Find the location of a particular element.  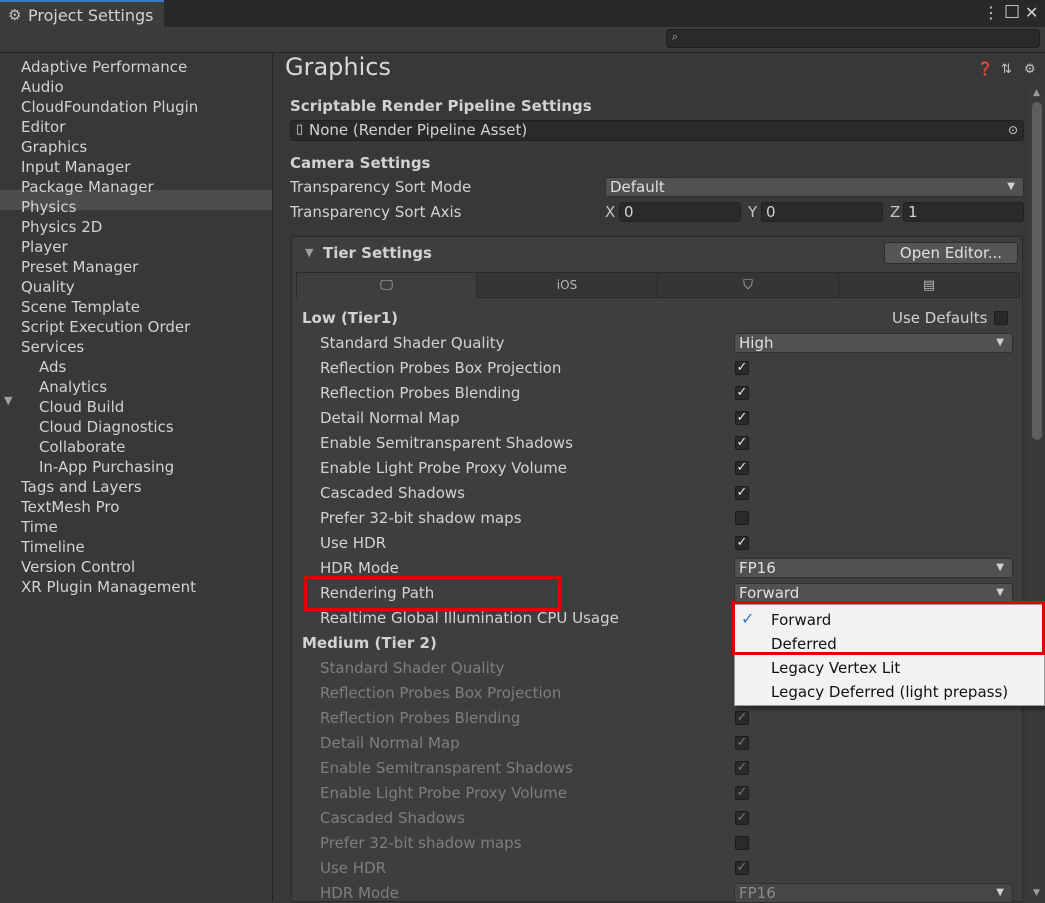

sidebar-item-adaptive-performance: Adaptive Performance is located at coordinates (104, 67).